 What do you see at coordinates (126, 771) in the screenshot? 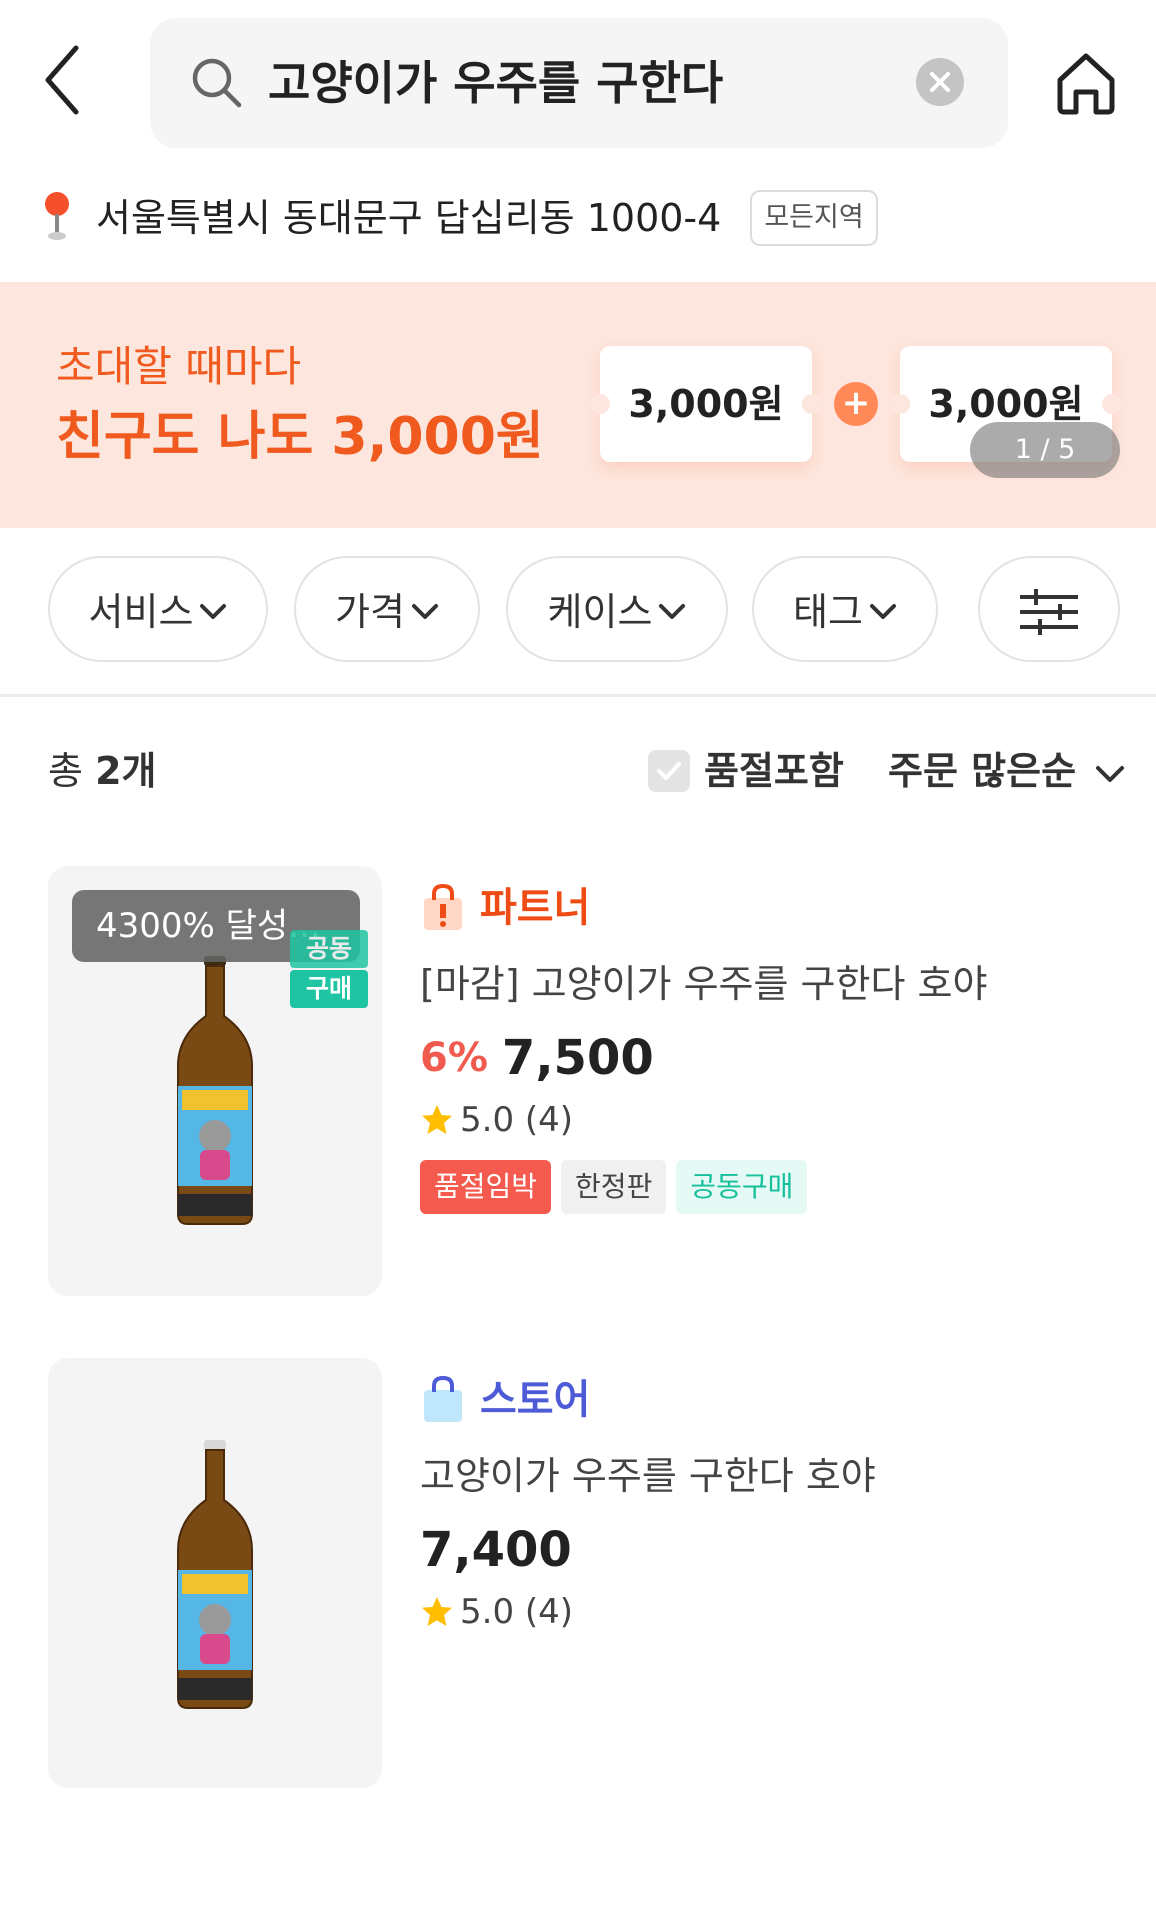
I see `result-count-value: 2개` at bounding box center [126, 771].